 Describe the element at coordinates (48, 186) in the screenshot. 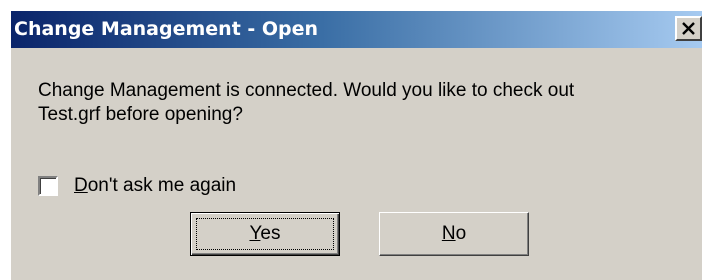

I see `dont-ask-again-checkbox` at that location.